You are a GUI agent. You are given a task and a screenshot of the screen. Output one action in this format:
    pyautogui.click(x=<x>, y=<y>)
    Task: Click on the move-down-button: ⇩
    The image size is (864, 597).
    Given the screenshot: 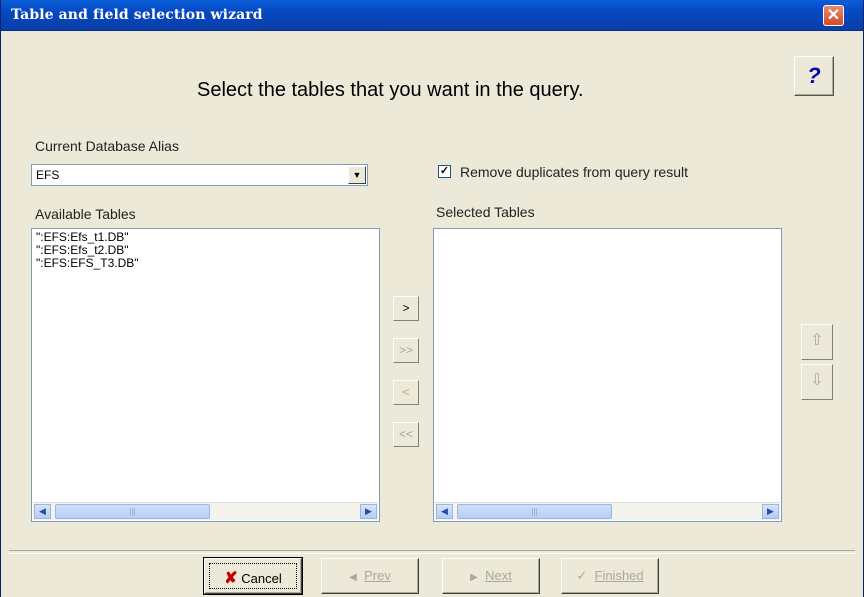 What is the action you would take?
    pyautogui.click(x=817, y=382)
    